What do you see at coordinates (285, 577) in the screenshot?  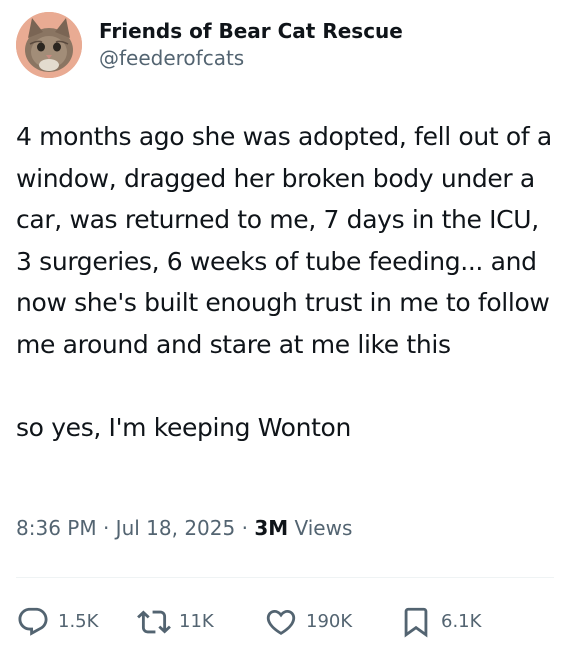 I see `divider` at bounding box center [285, 577].